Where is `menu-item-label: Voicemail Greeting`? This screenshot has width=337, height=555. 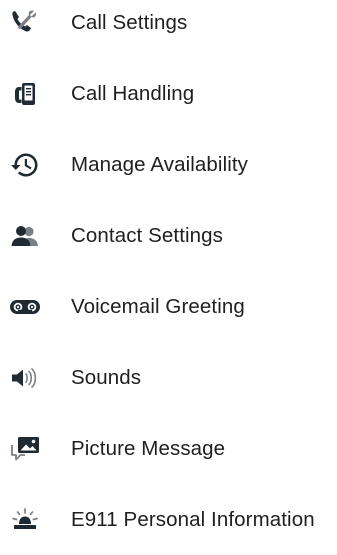
menu-item-label: Voicemail Greeting is located at coordinates (158, 306).